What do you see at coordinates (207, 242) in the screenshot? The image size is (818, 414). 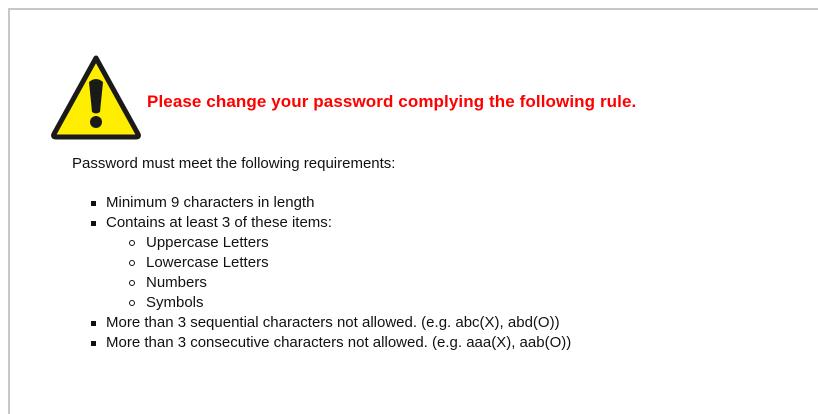 I see `class-item-text: Uppercase Letters` at bounding box center [207, 242].